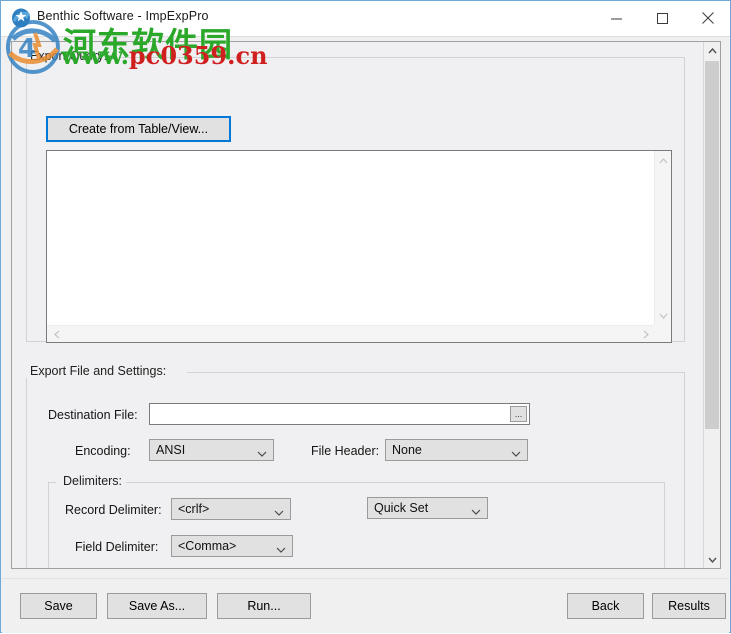 This screenshot has height=634, width=731. I want to click on delimiters-group, so click(356, 525).